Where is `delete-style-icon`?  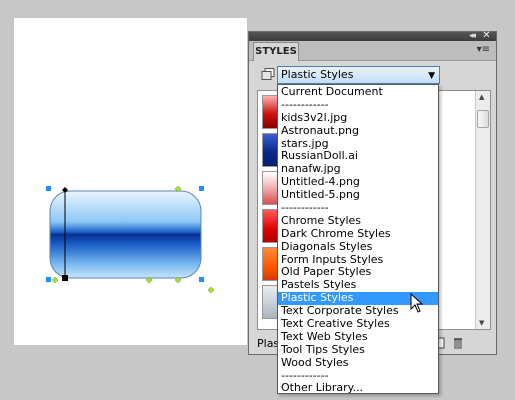 delete-style-icon is located at coordinates (458, 343).